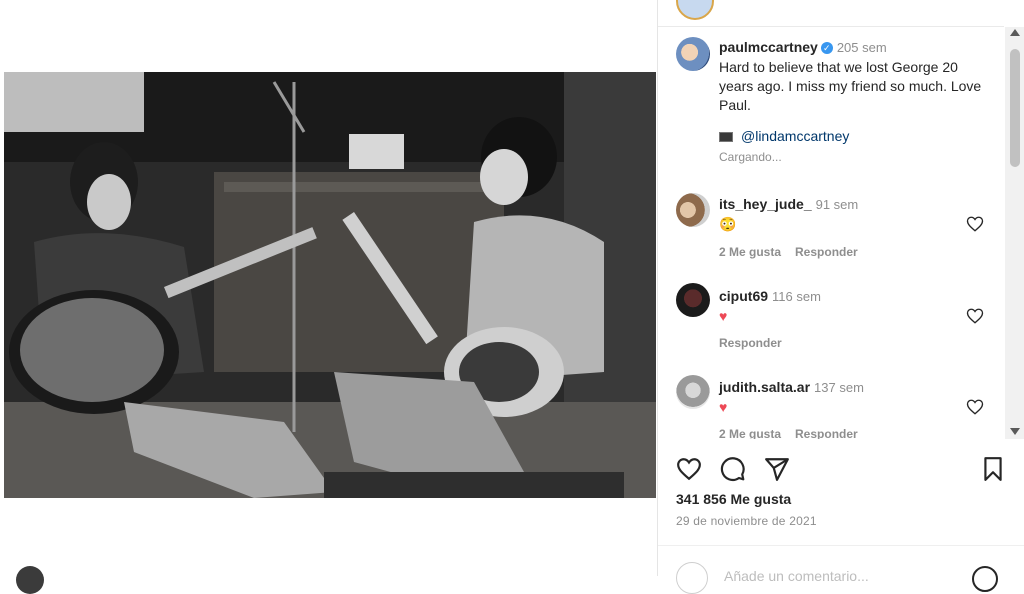  Describe the element at coordinates (839, 387) in the screenshot. I see `comment-time: 137 sem` at that location.